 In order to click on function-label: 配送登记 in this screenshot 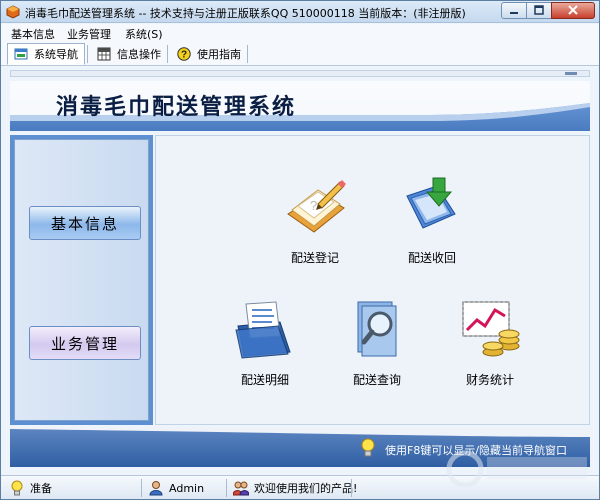, I will do `click(314, 258)`.